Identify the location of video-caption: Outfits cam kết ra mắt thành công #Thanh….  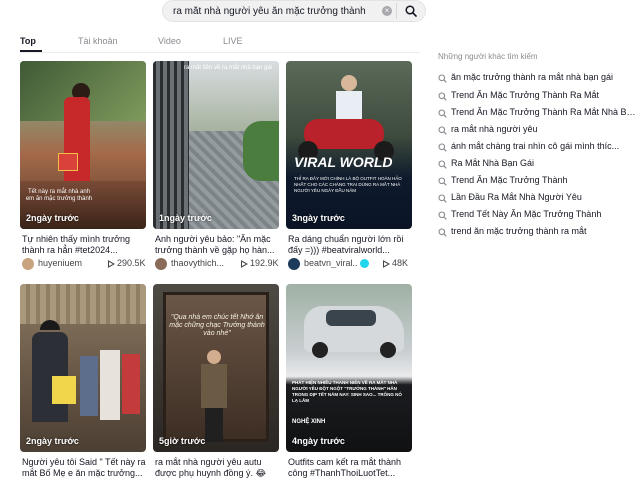
(350, 468).